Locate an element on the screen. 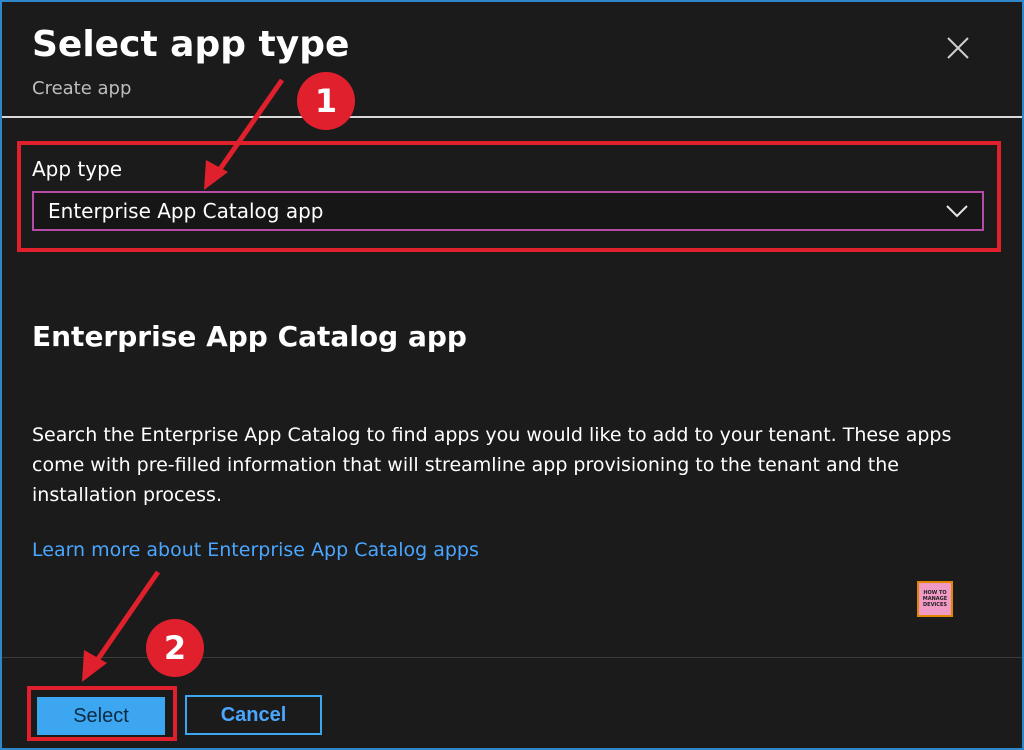 The image size is (1024, 750). header-divider is located at coordinates (512, 117).